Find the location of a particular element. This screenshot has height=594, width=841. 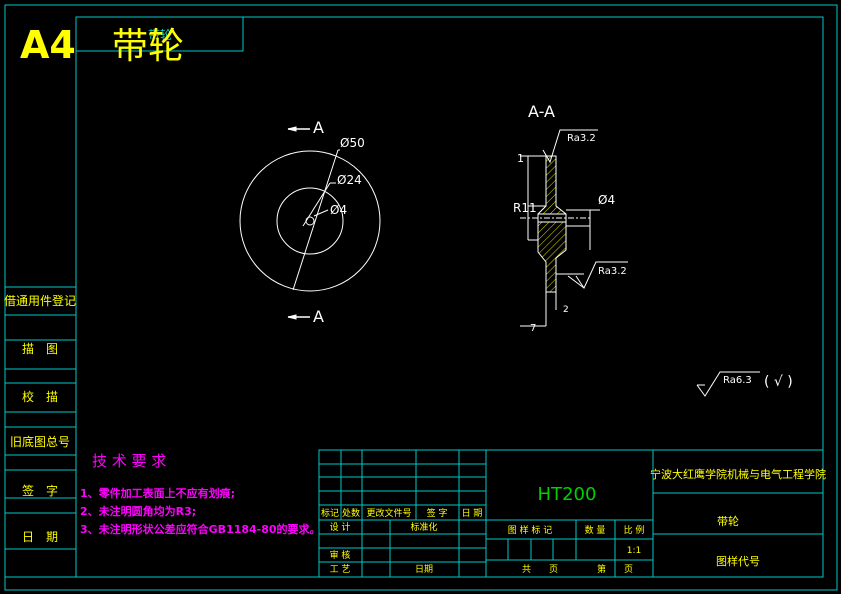

general-roughness-suffix: ( √ ) is located at coordinates (778, 382).